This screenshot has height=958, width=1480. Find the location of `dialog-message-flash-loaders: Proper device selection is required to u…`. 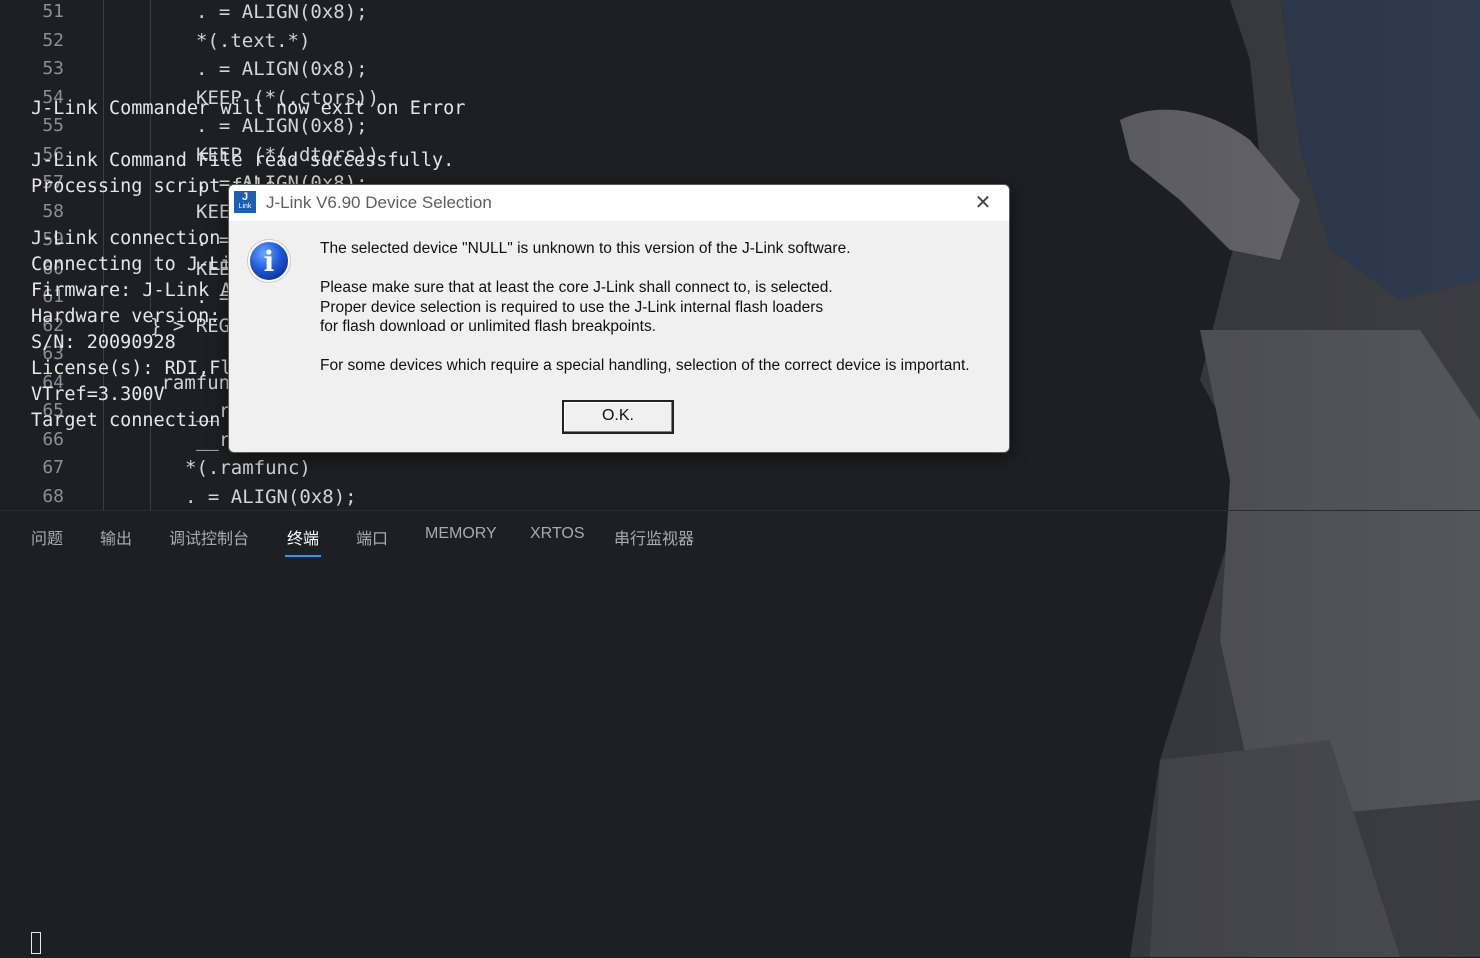

dialog-message-flash-loaders: Proper device selection is required to u… is located at coordinates (572, 307).